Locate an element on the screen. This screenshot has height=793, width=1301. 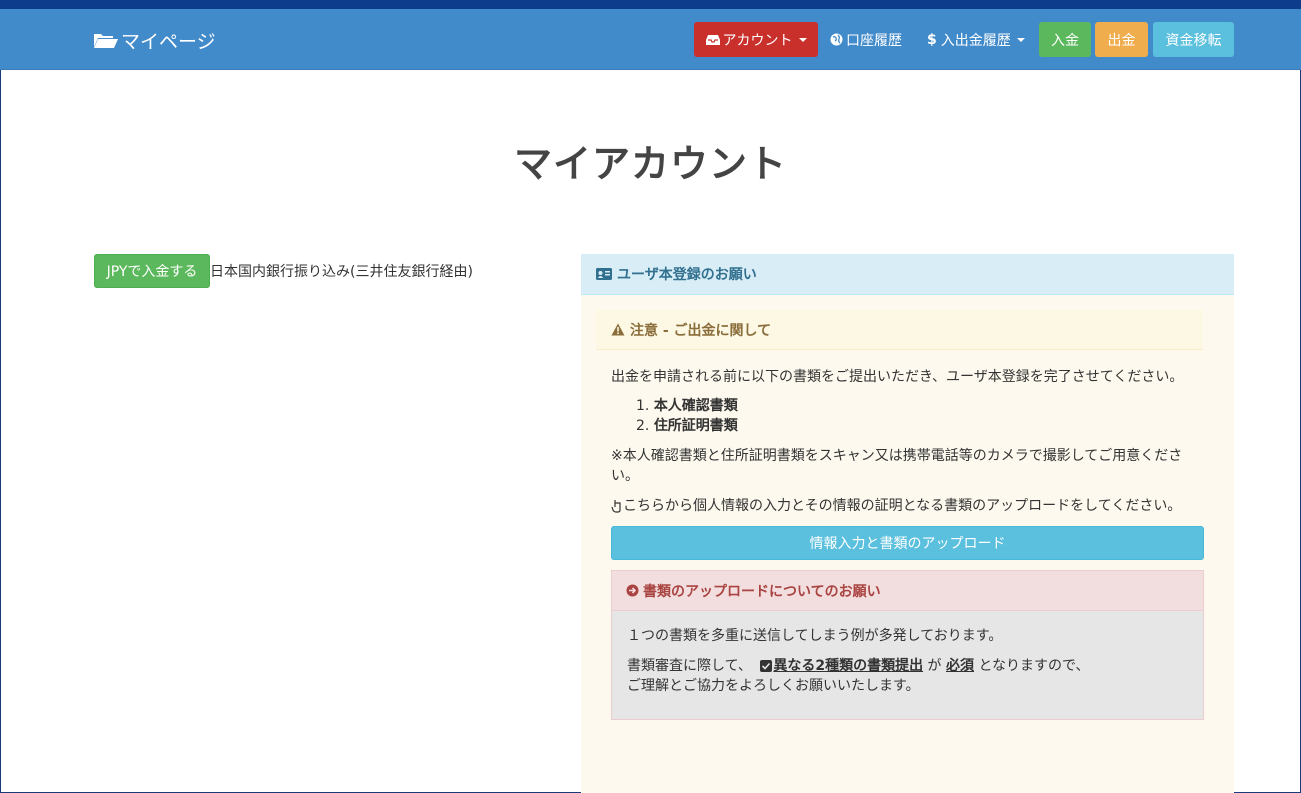
list-number: 2. is located at coordinates (643, 426).